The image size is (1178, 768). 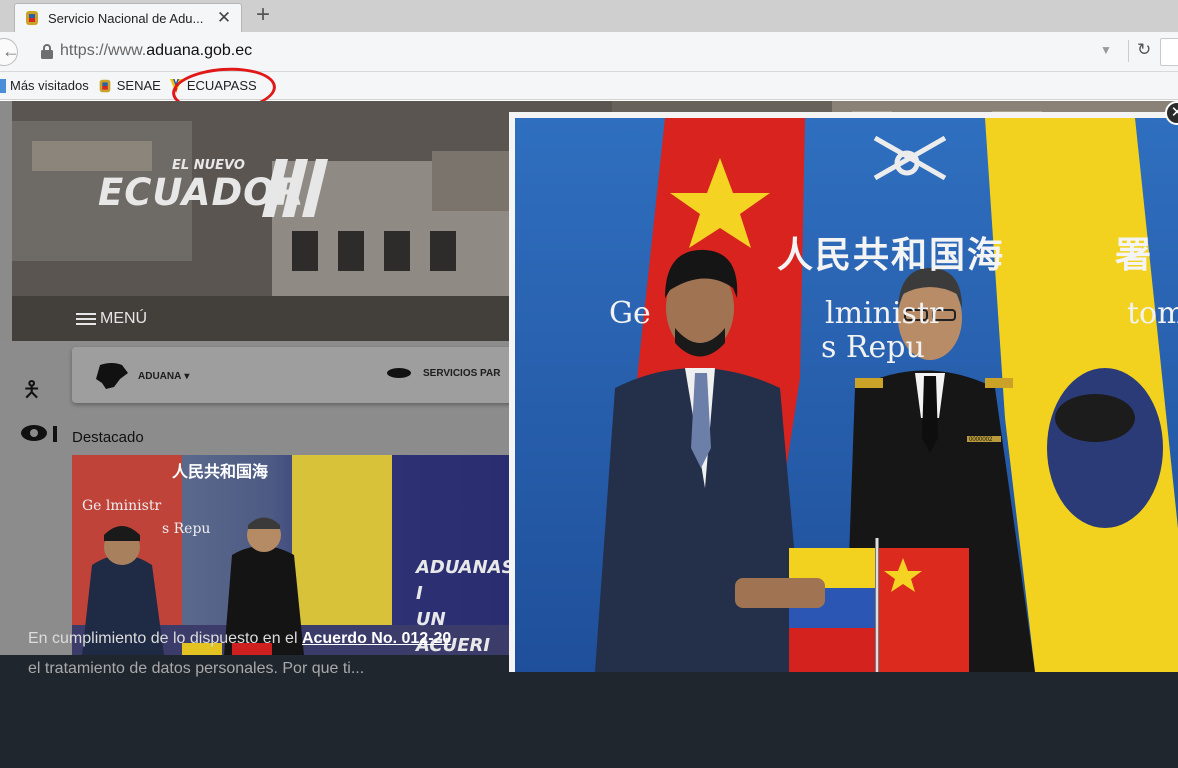 I want to click on visibility-eye-icon, so click(x=40, y=433).